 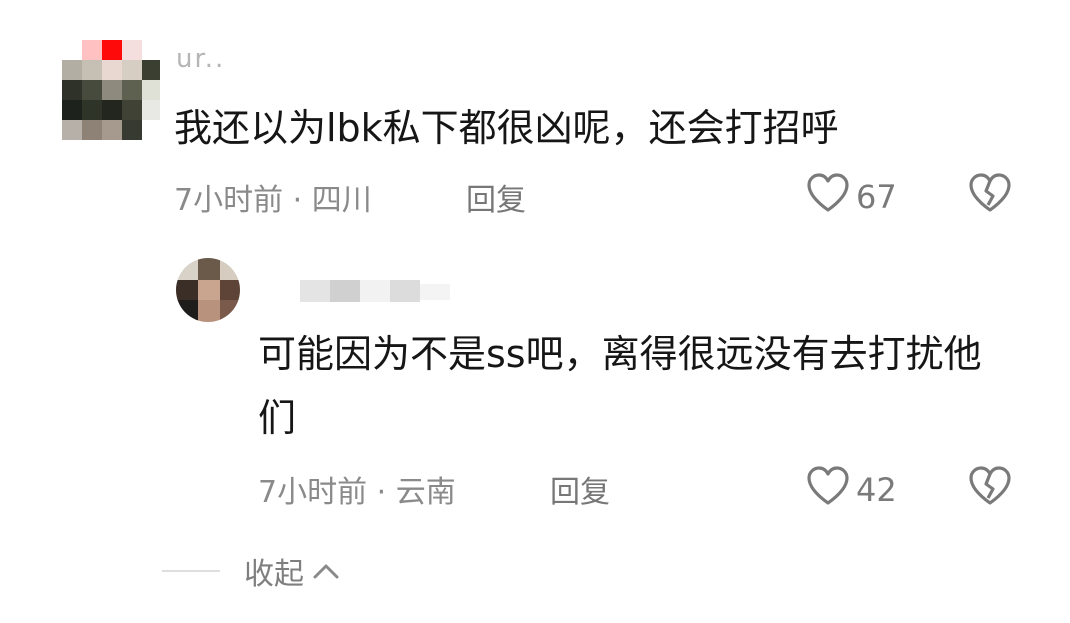 I want to click on username: ur.., so click(x=200, y=60).